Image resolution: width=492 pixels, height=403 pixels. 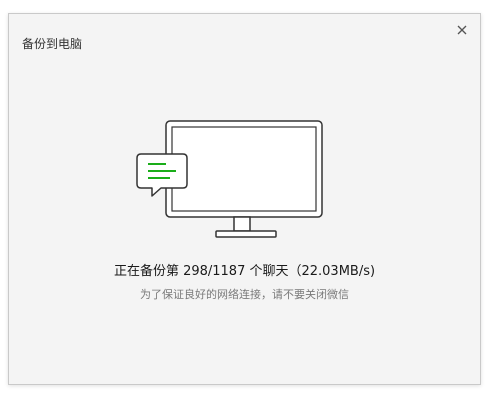 What do you see at coordinates (52, 44) in the screenshot?
I see `dialog-title: 备份到电脑` at bounding box center [52, 44].